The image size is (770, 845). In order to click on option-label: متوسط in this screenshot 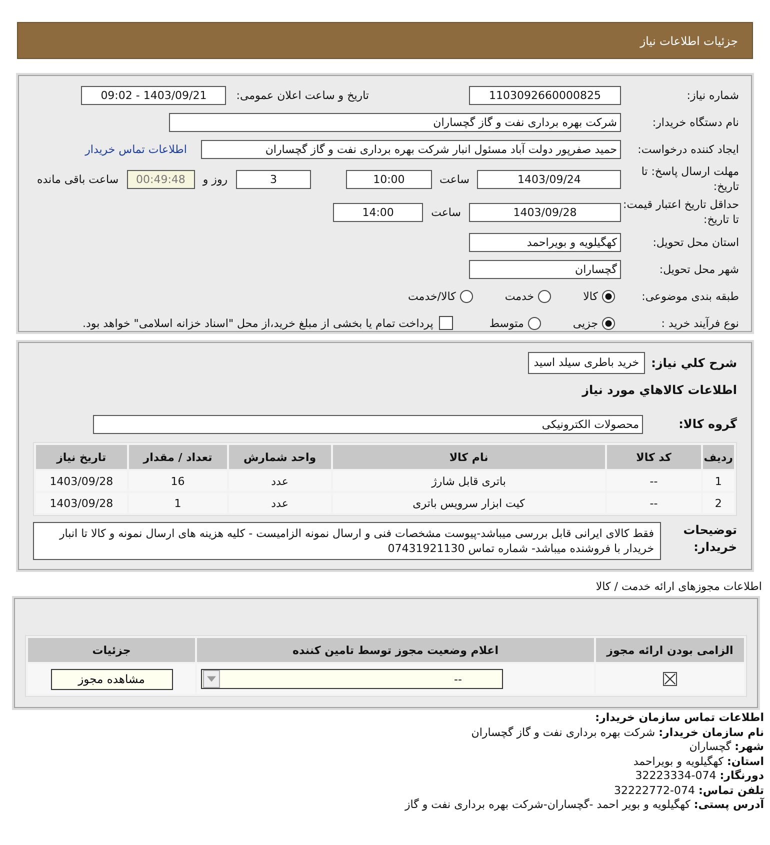, I will do `click(506, 323)`.